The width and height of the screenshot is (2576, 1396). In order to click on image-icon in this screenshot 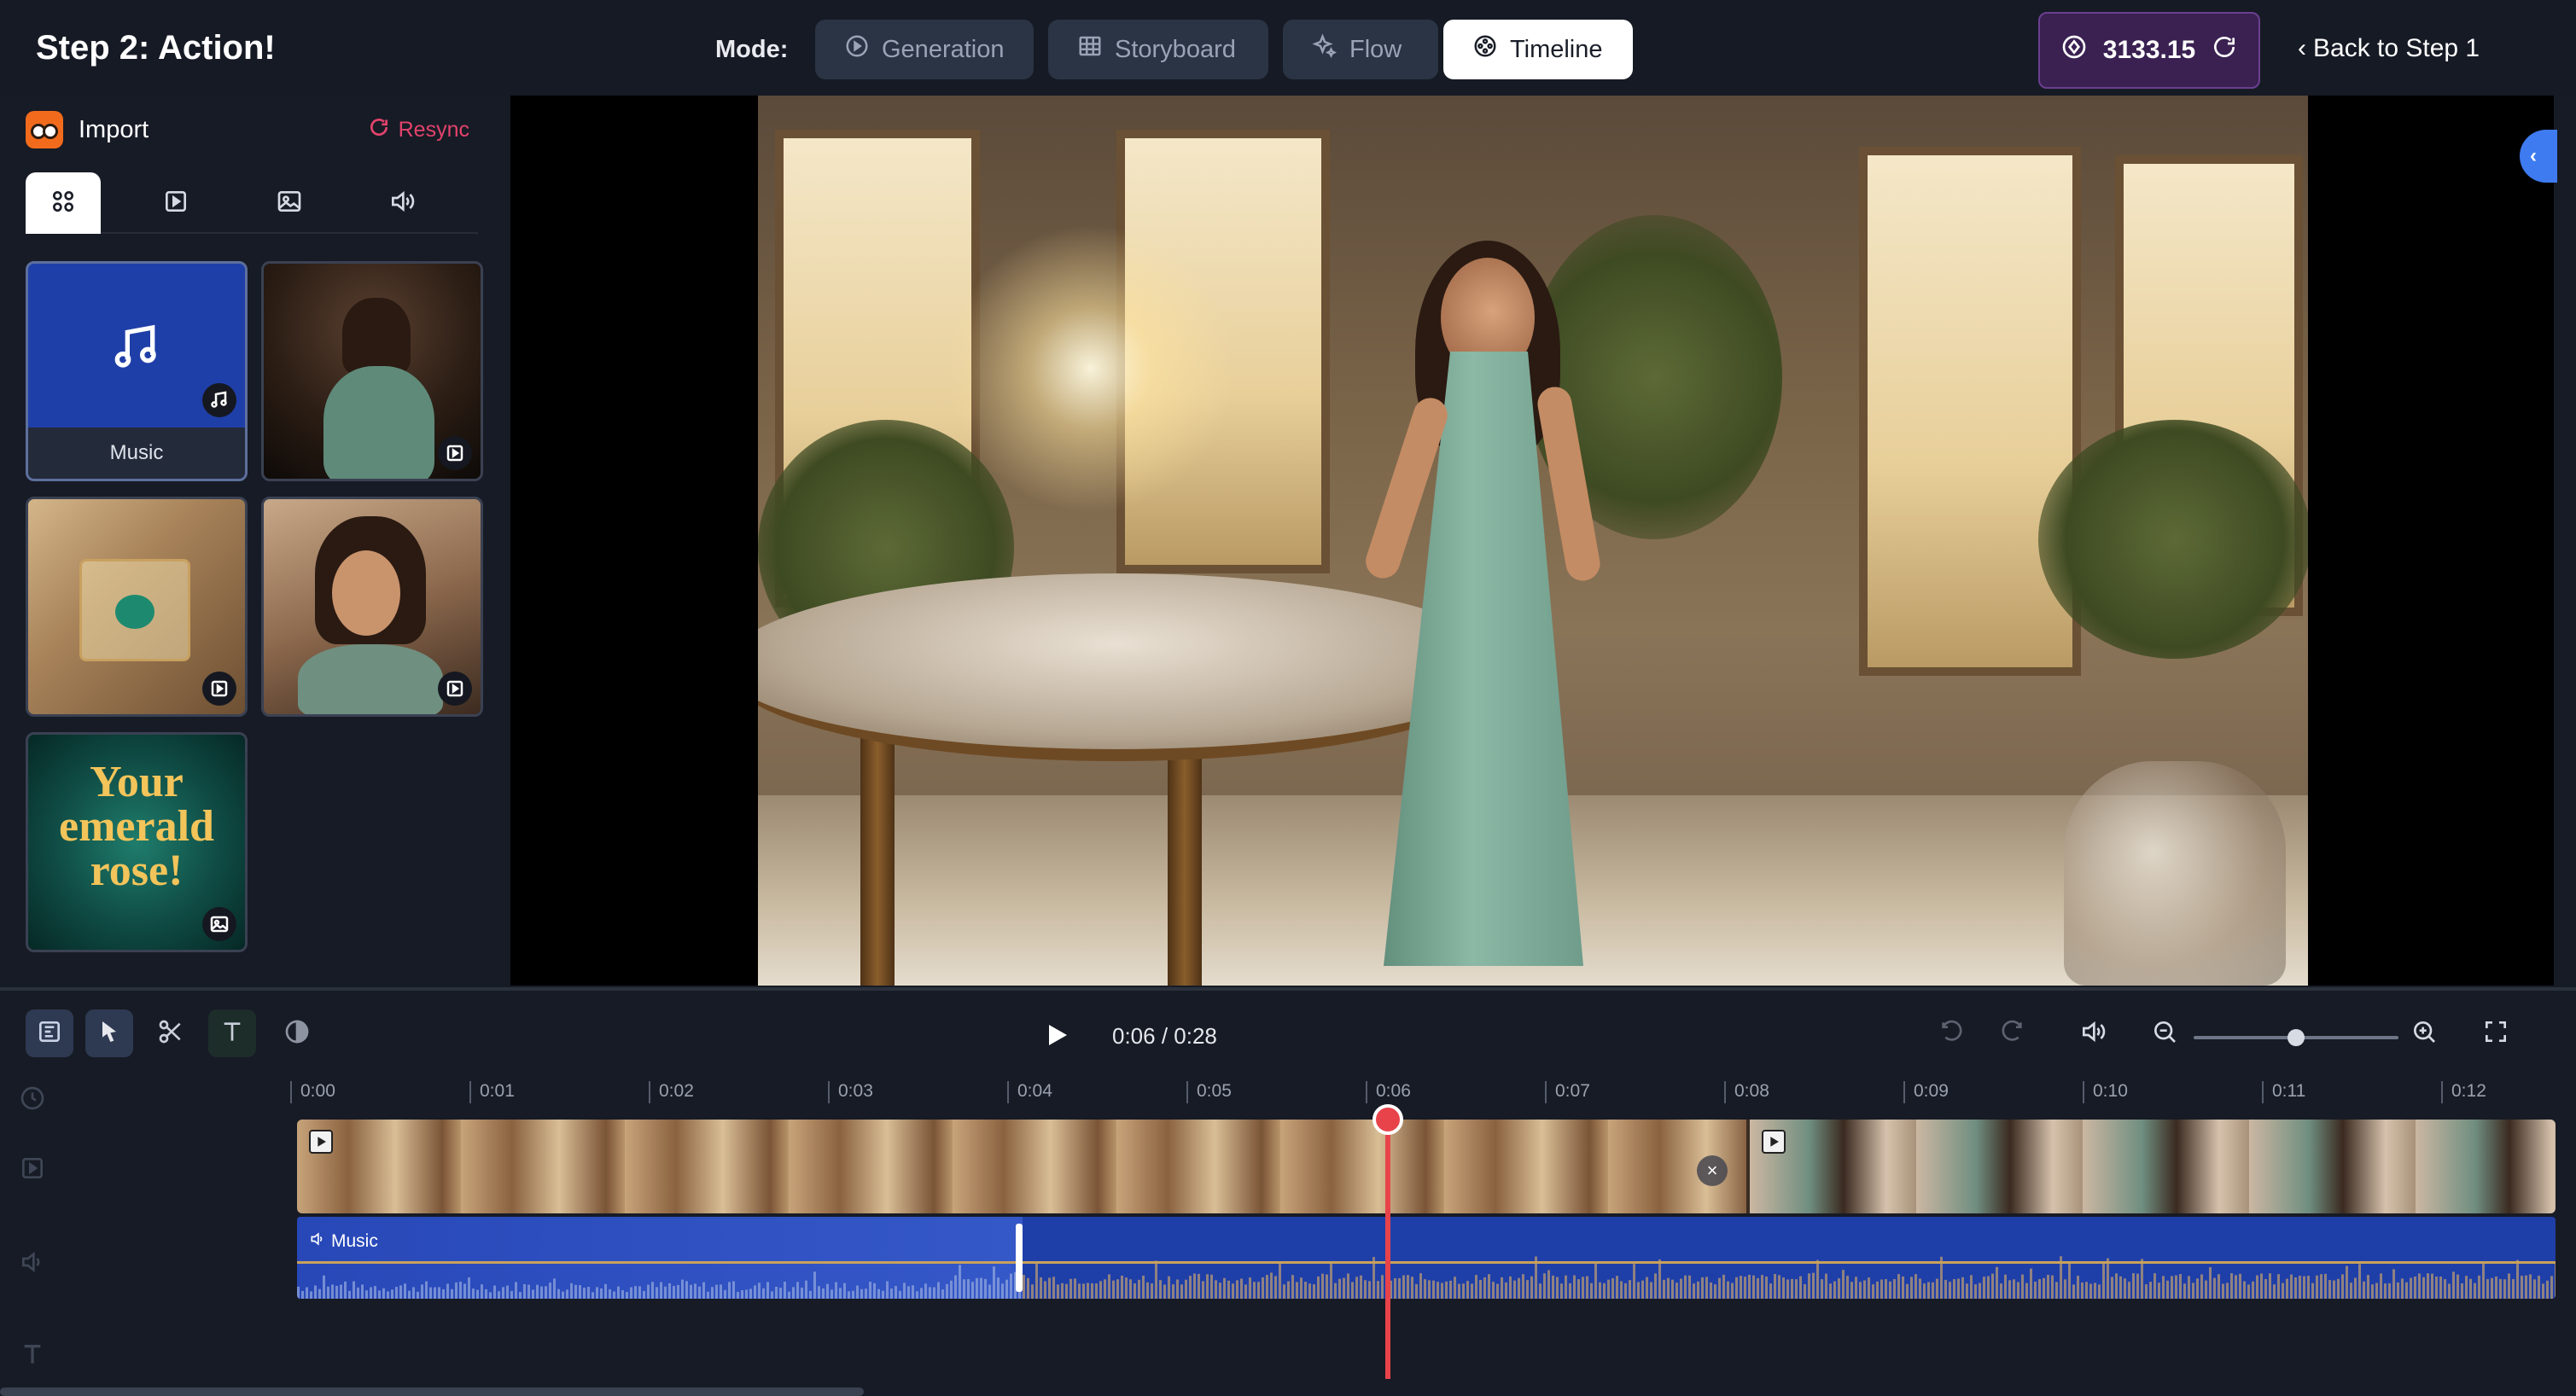, I will do `click(289, 204)`.